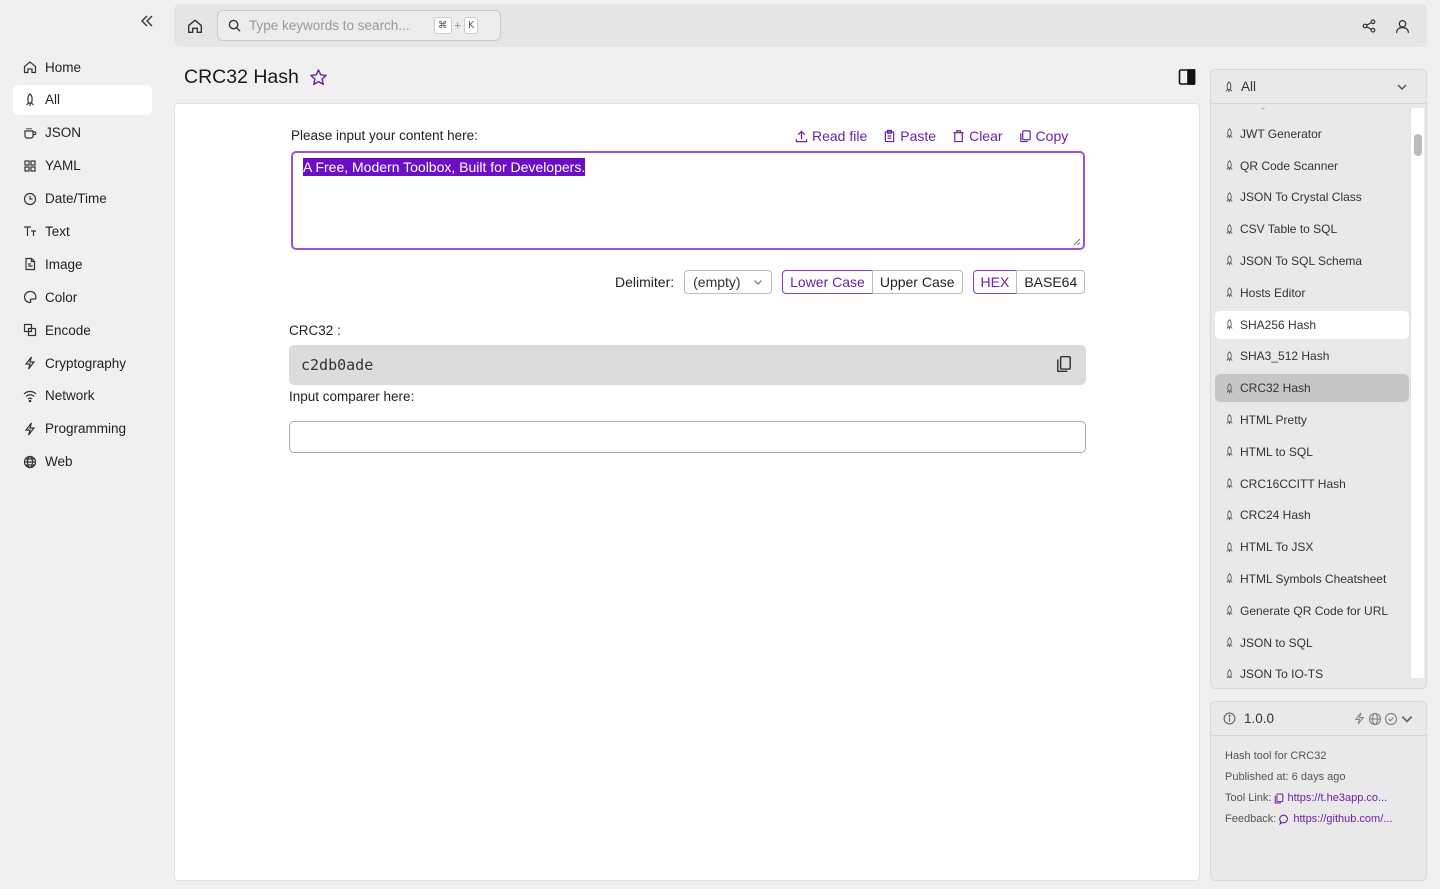  Describe the element at coordinates (82, 363) in the screenshot. I see `sidebar-item-cryptography: Cryptography` at that location.